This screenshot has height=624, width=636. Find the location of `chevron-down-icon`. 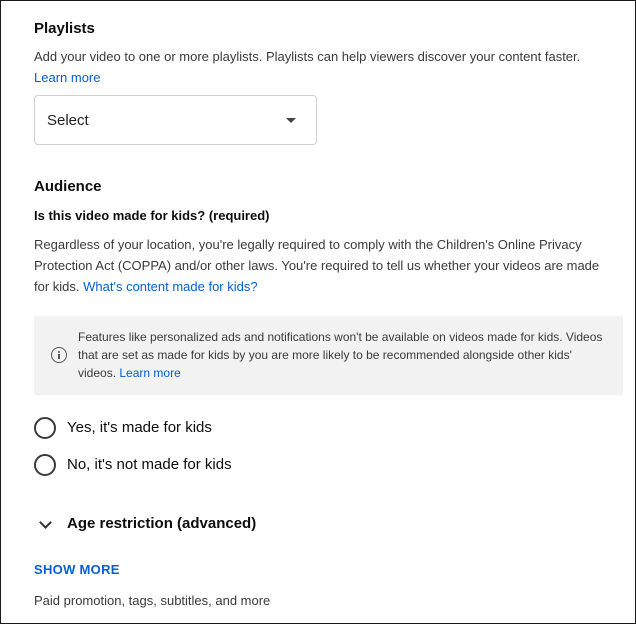

chevron-down-icon is located at coordinates (45, 522).